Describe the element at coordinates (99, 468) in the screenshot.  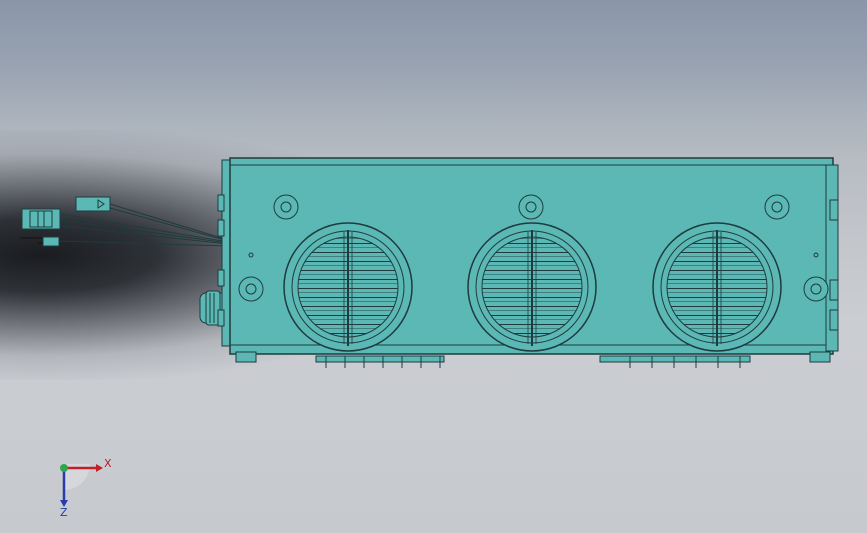
I see `x-axis-arrow-icon` at that location.